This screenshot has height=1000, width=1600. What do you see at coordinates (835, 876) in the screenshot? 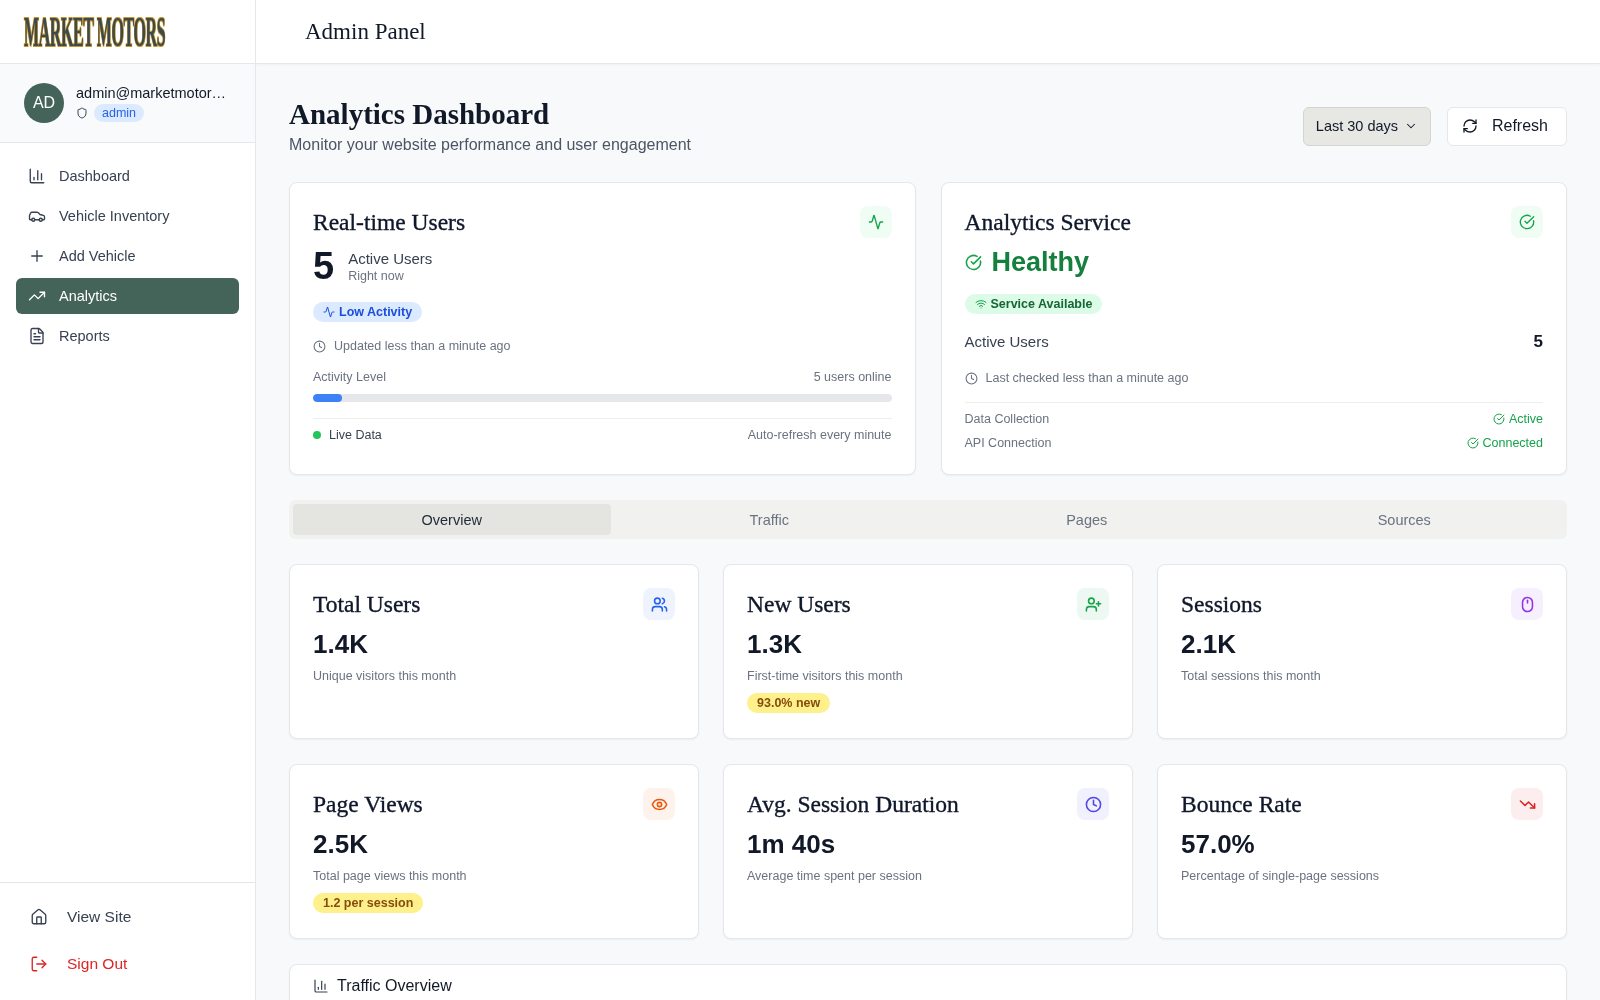
I see `metric-description: Average time spent per session` at bounding box center [835, 876].